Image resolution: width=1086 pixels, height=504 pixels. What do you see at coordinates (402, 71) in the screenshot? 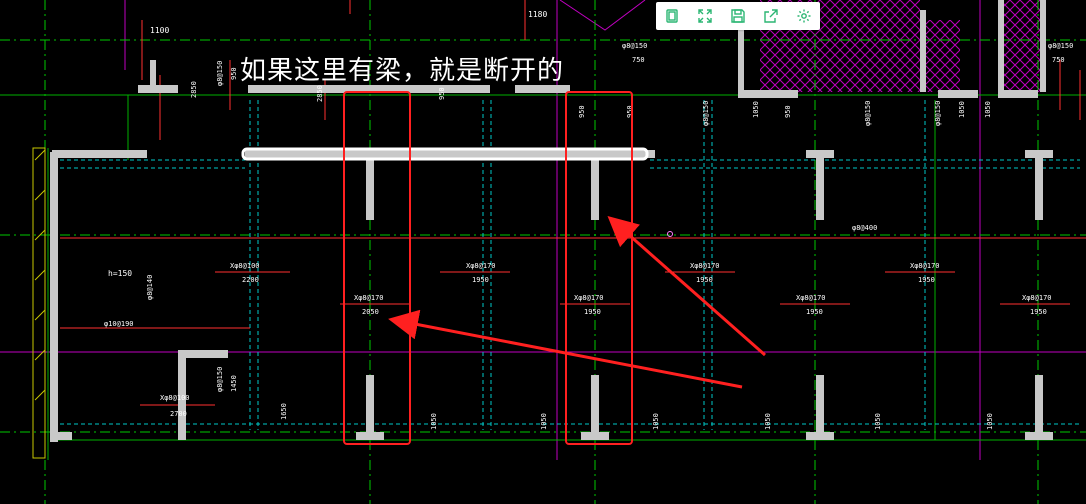
I see `annotation-text: 如果这里有梁，就是断开的` at bounding box center [402, 71].